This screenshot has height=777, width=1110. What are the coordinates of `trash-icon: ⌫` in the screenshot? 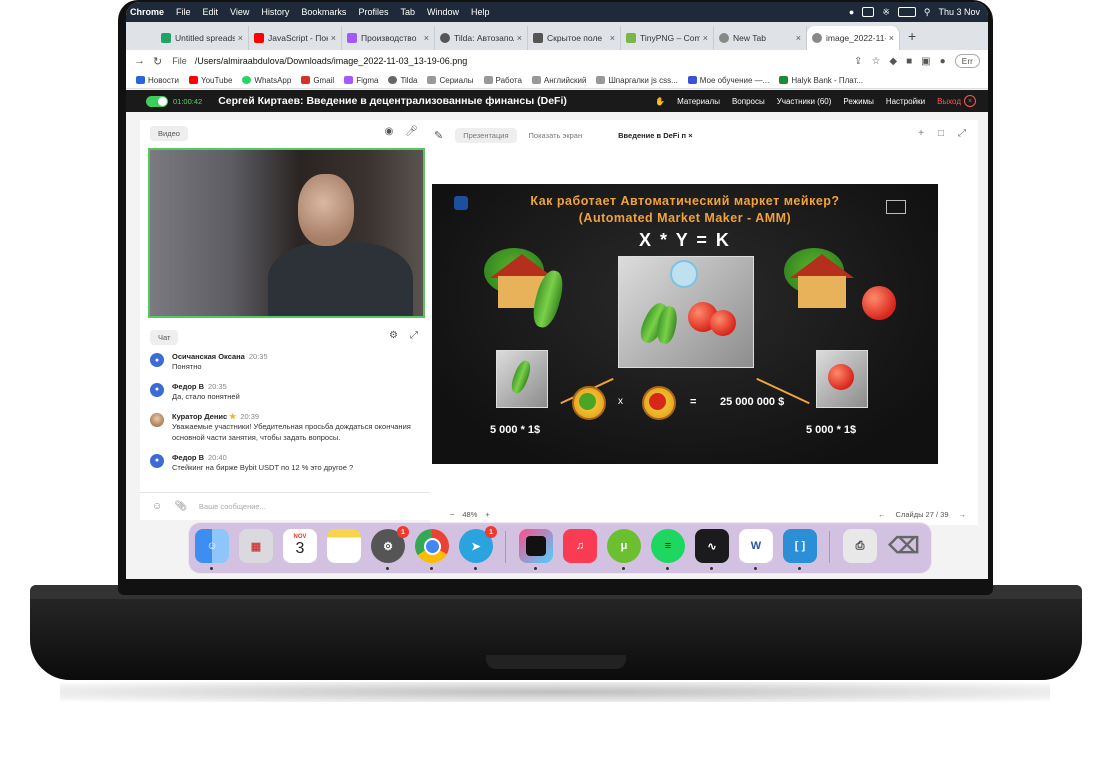 It's located at (904, 546).